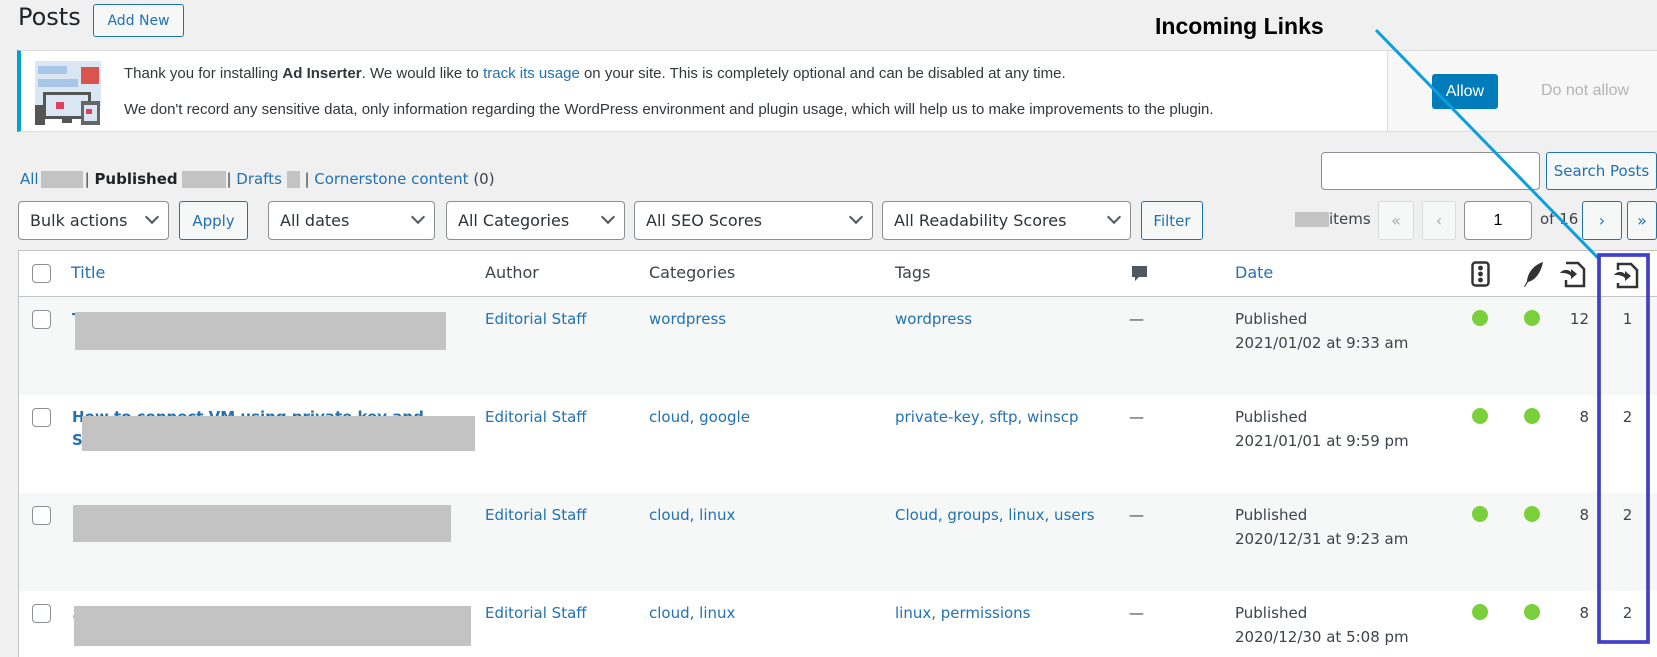 The height and width of the screenshot is (657, 1657). Describe the element at coordinates (1623, 448) in the screenshot. I see `incoming-links-highlight-box` at that location.